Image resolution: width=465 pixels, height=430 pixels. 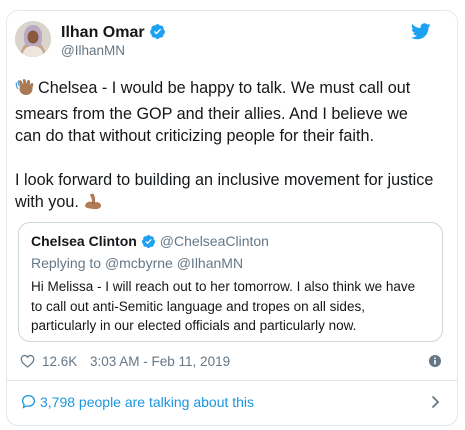 I want to click on chevron-right-icon, so click(x=435, y=403).